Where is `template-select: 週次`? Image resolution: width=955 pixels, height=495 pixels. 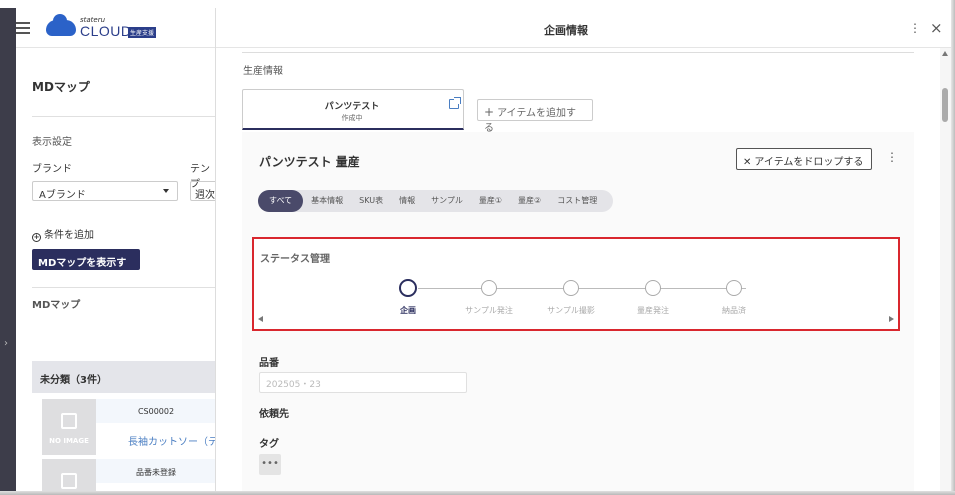 template-select: 週次 is located at coordinates (202, 191).